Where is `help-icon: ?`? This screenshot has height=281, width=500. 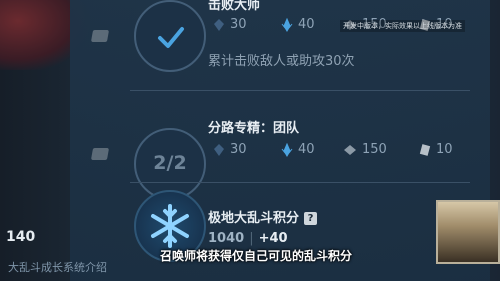
help-icon: ? is located at coordinates (311, 218).